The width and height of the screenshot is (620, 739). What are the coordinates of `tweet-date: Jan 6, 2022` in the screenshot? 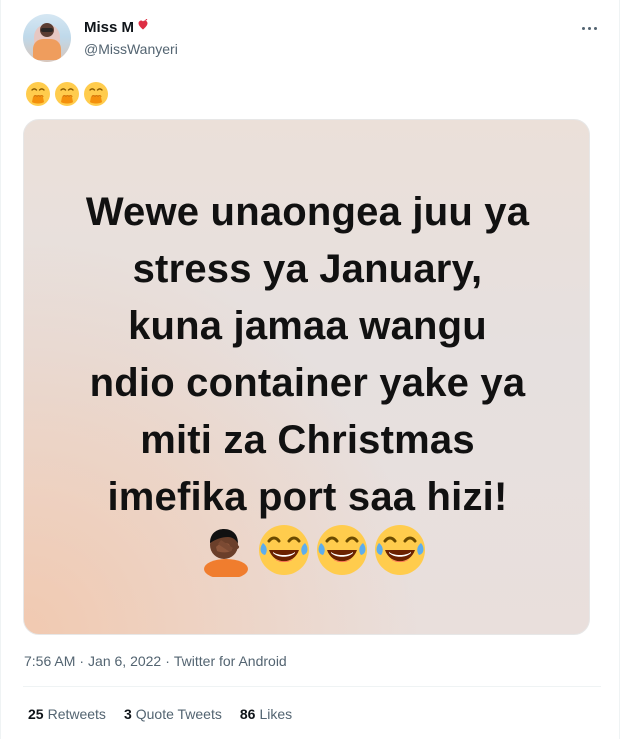 It's located at (124, 661).